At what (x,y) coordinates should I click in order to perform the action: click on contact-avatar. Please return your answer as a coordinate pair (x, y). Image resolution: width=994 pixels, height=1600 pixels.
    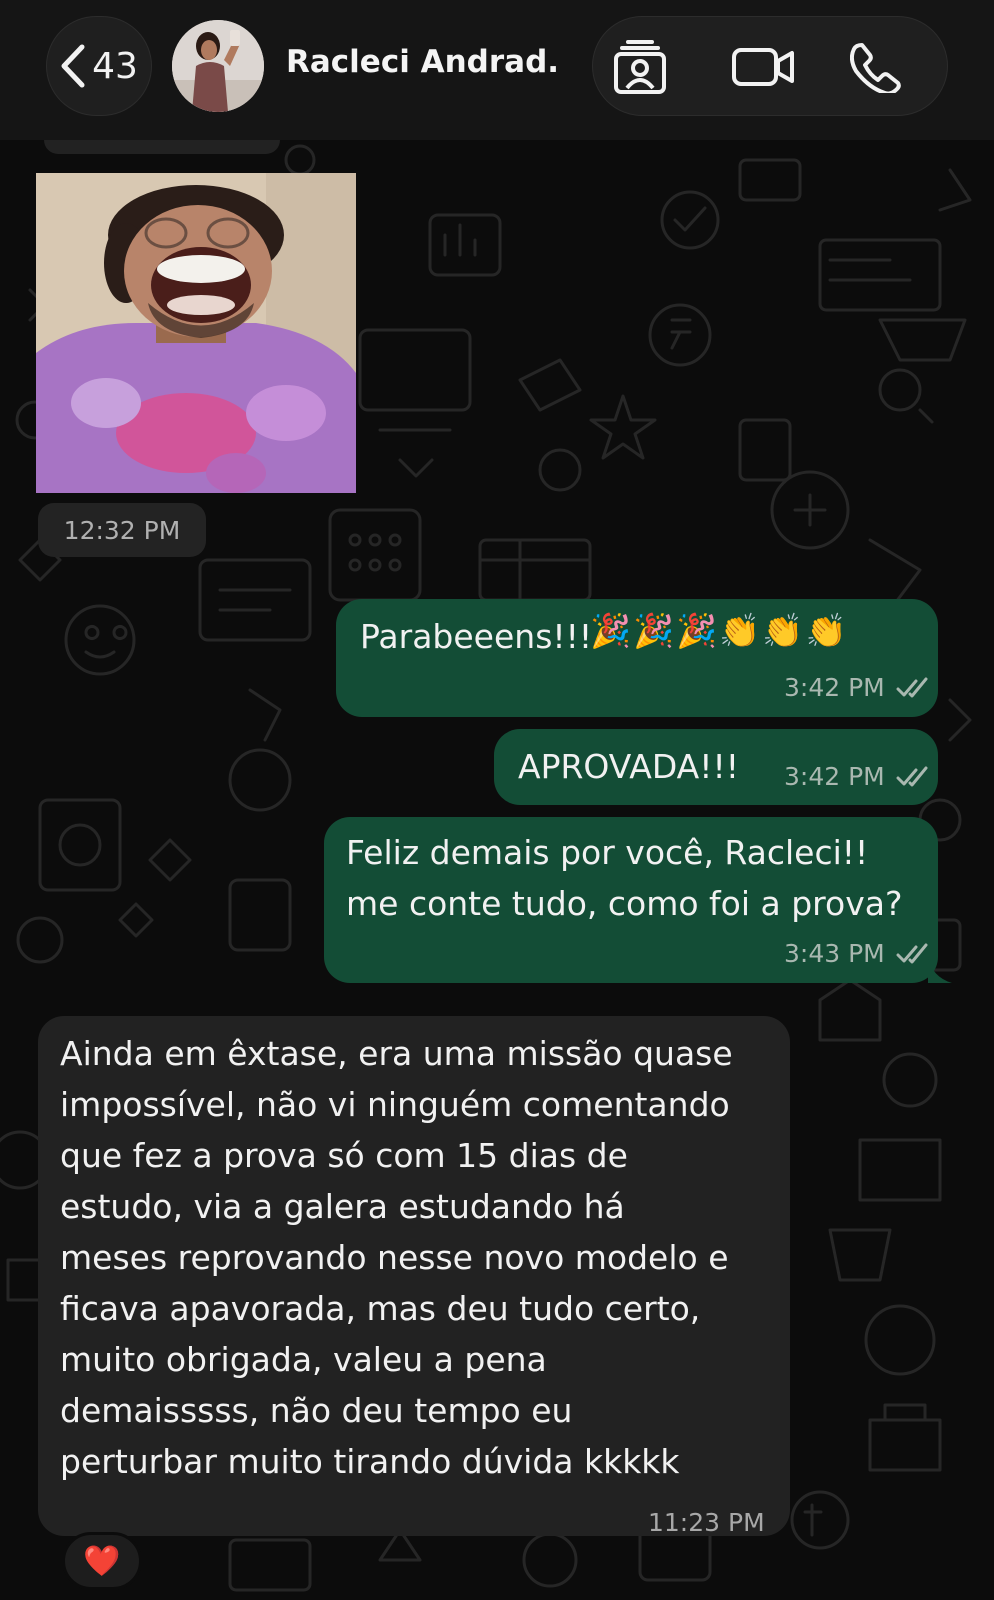
    Looking at the image, I should click on (218, 66).